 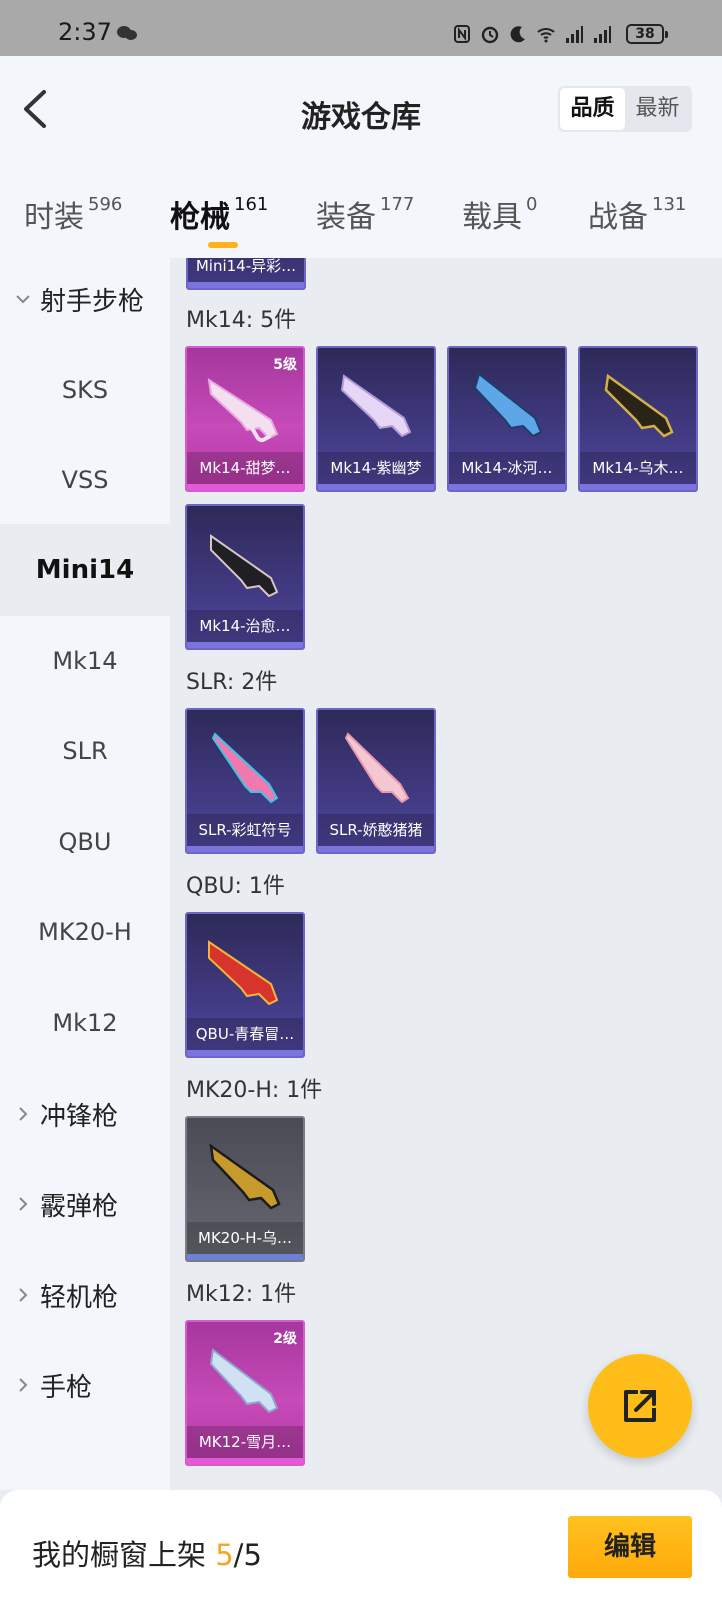 What do you see at coordinates (285, 1339) in the screenshot?
I see `level-badge: 2级` at bounding box center [285, 1339].